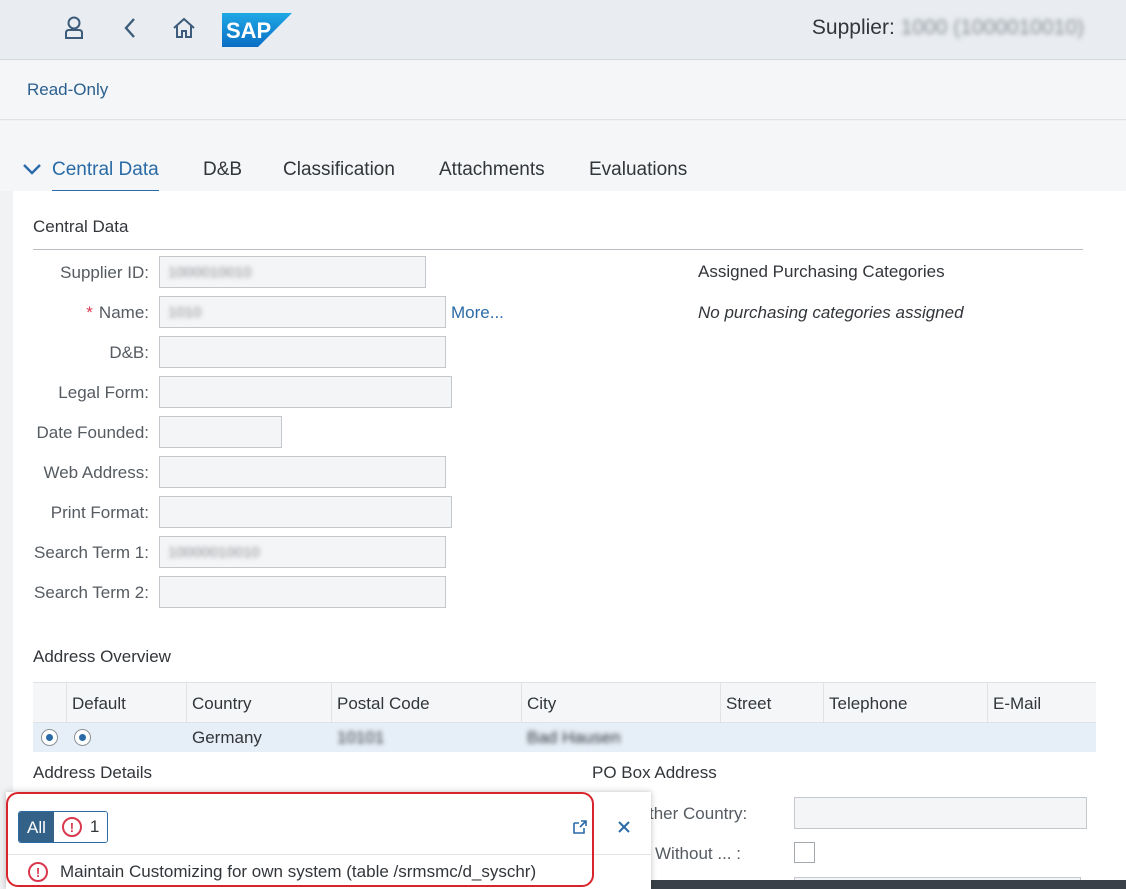  I want to click on print-format-field, so click(305, 512).